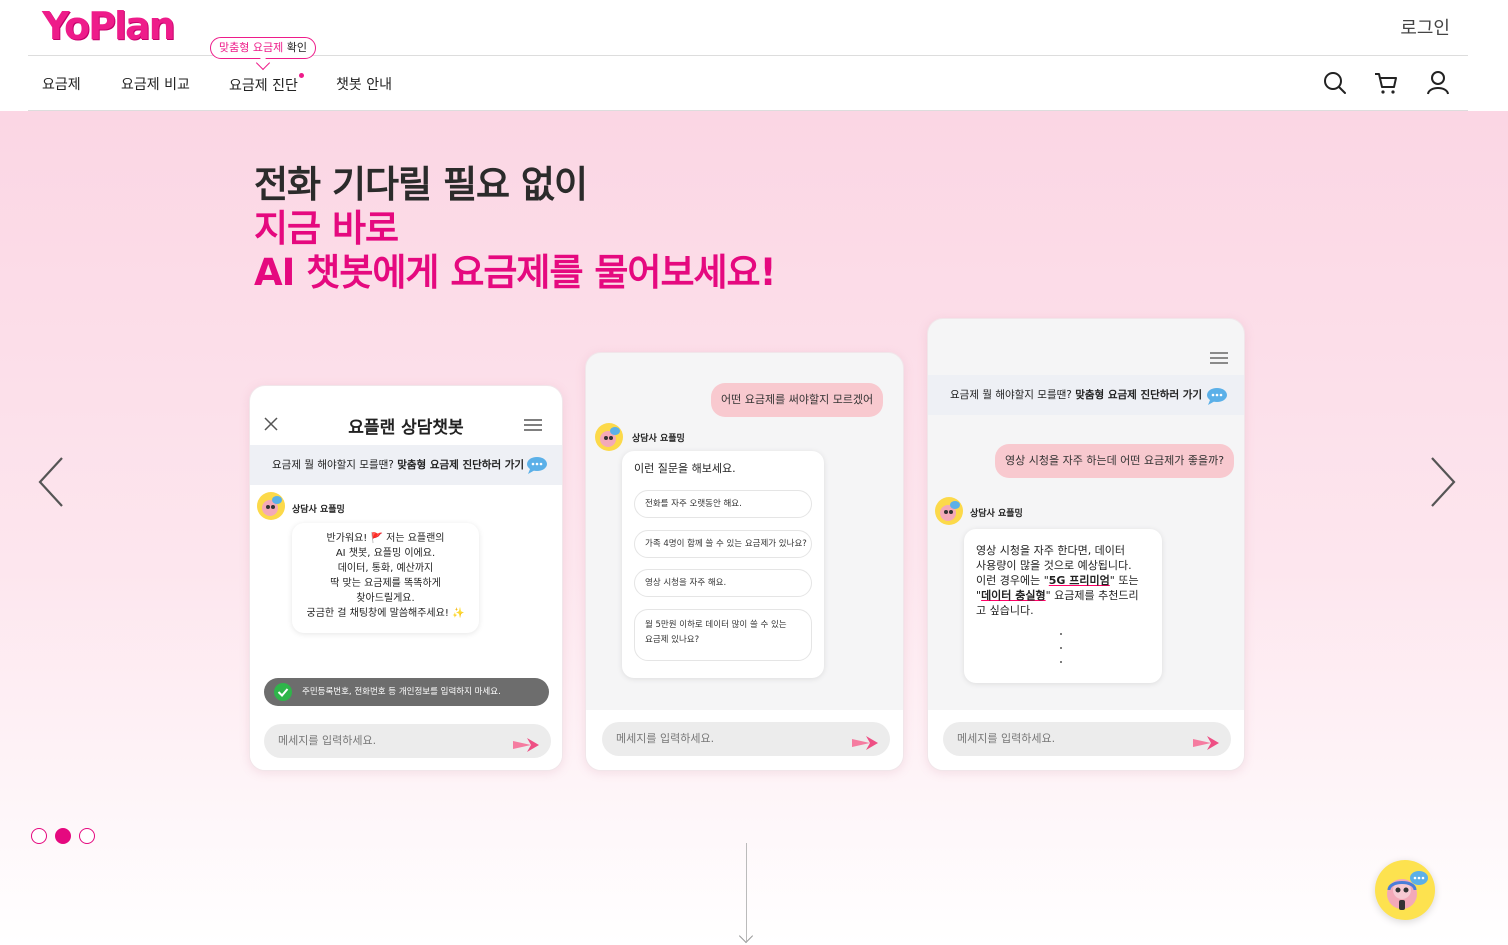 The width and height of the screenshot is (1508, 945). I want to click on privacy-warning: 주민등록번호, 전화번호 등 개인정보를 입력하지 마세요., so click(406, 692).